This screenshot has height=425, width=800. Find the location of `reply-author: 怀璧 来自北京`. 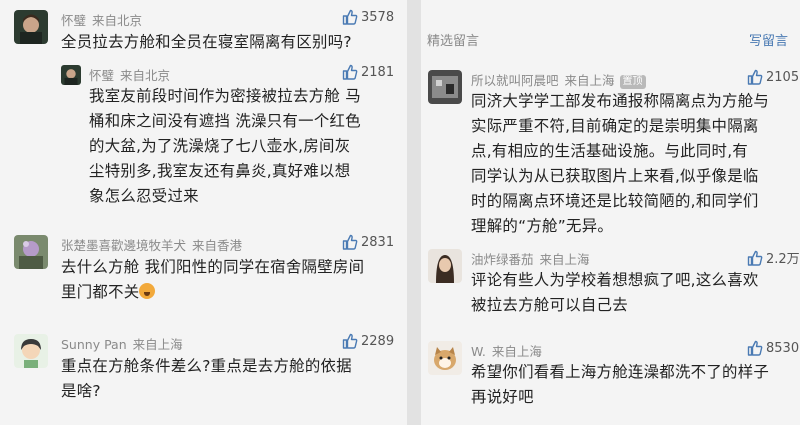

reply-author: 怀璧 来自北京 is located at coordinates (129, 74).